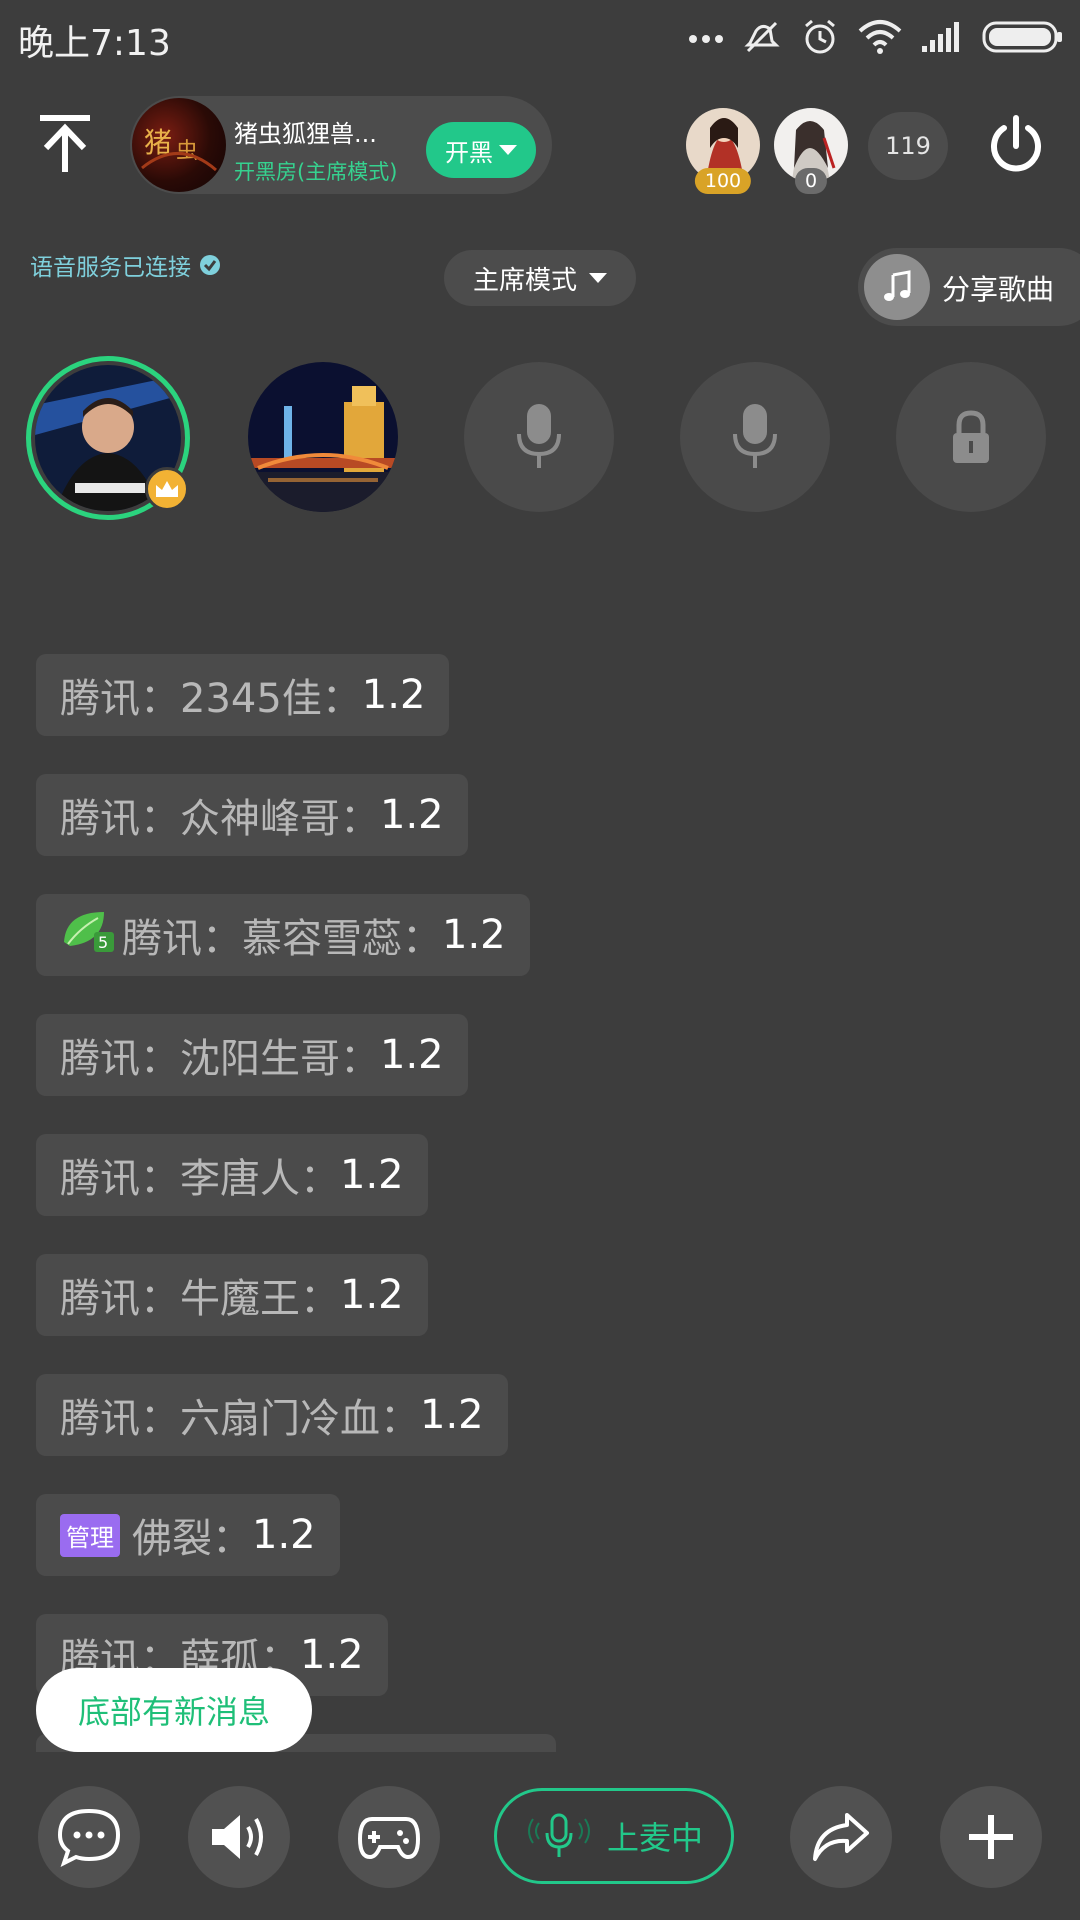 The height and width of the screenshot is (1920, 1080). What do you see at coordinates (540, 40) in the screenshot?
I see `status-bar: 晚上7:13` at bounding box center [540, 40].